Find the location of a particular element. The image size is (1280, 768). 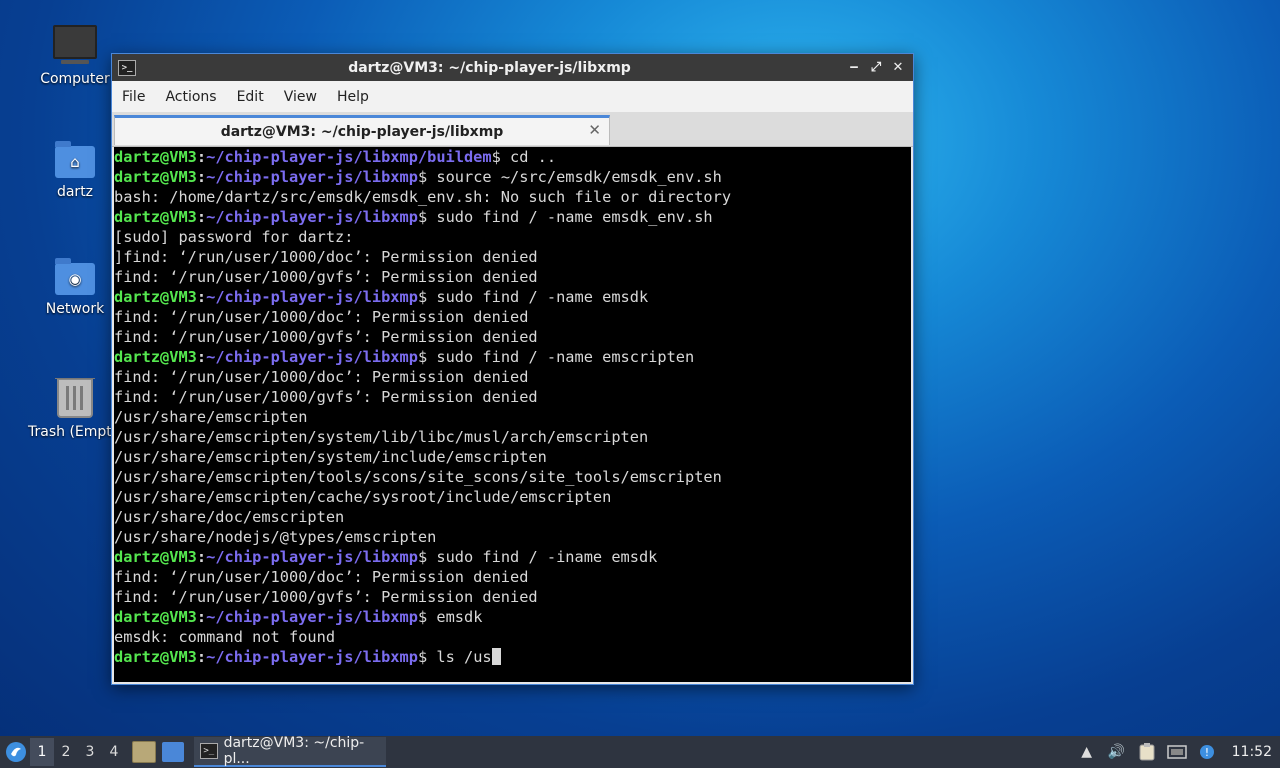

menubar: File Actions Edit View Help is located at coordinates (512, 96).